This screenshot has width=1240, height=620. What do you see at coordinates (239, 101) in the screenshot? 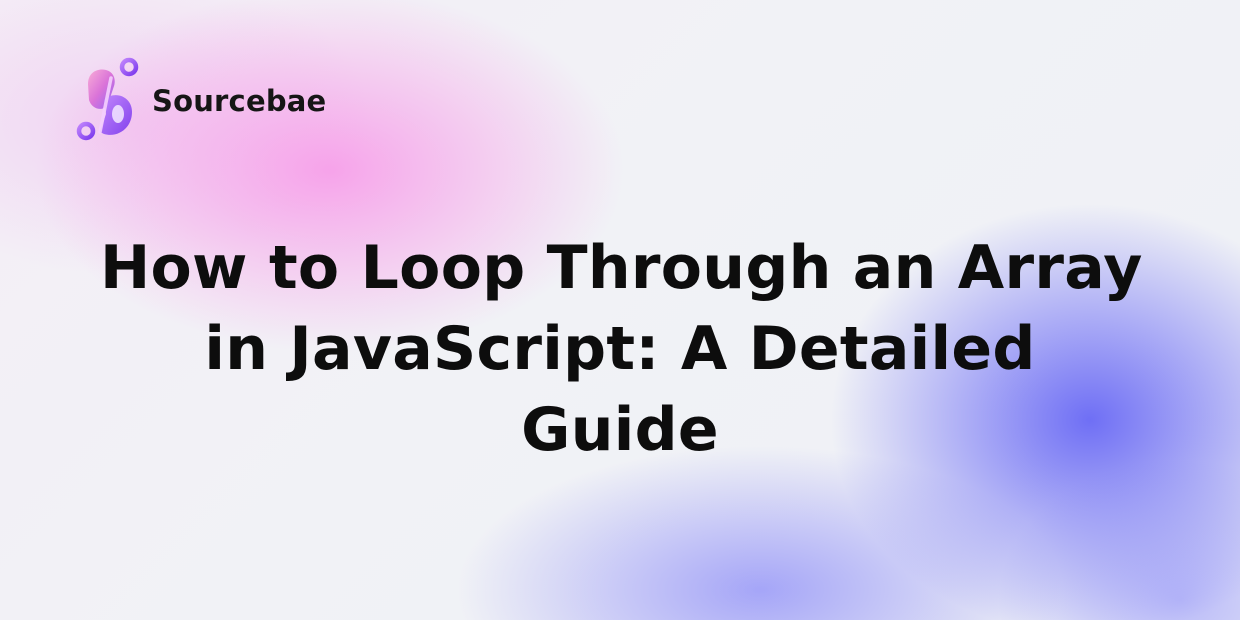
I see `brand-name: Sourcebae` at bounding box center [239, 101].